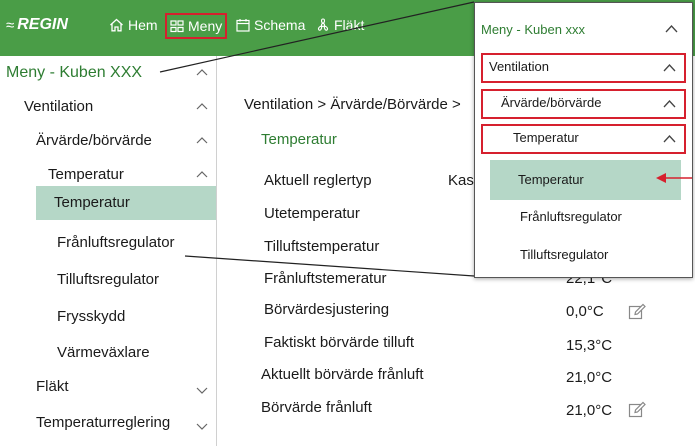 Image resolution: width=695 pixels, height=446 pixels. I want to click on nav-menu: Meny, so click(196, 26).